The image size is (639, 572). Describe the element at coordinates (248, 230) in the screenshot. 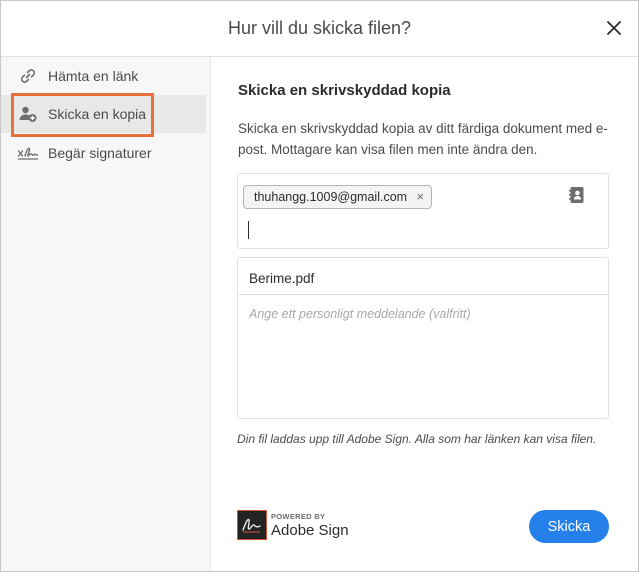

I see `text-caret` at that location.